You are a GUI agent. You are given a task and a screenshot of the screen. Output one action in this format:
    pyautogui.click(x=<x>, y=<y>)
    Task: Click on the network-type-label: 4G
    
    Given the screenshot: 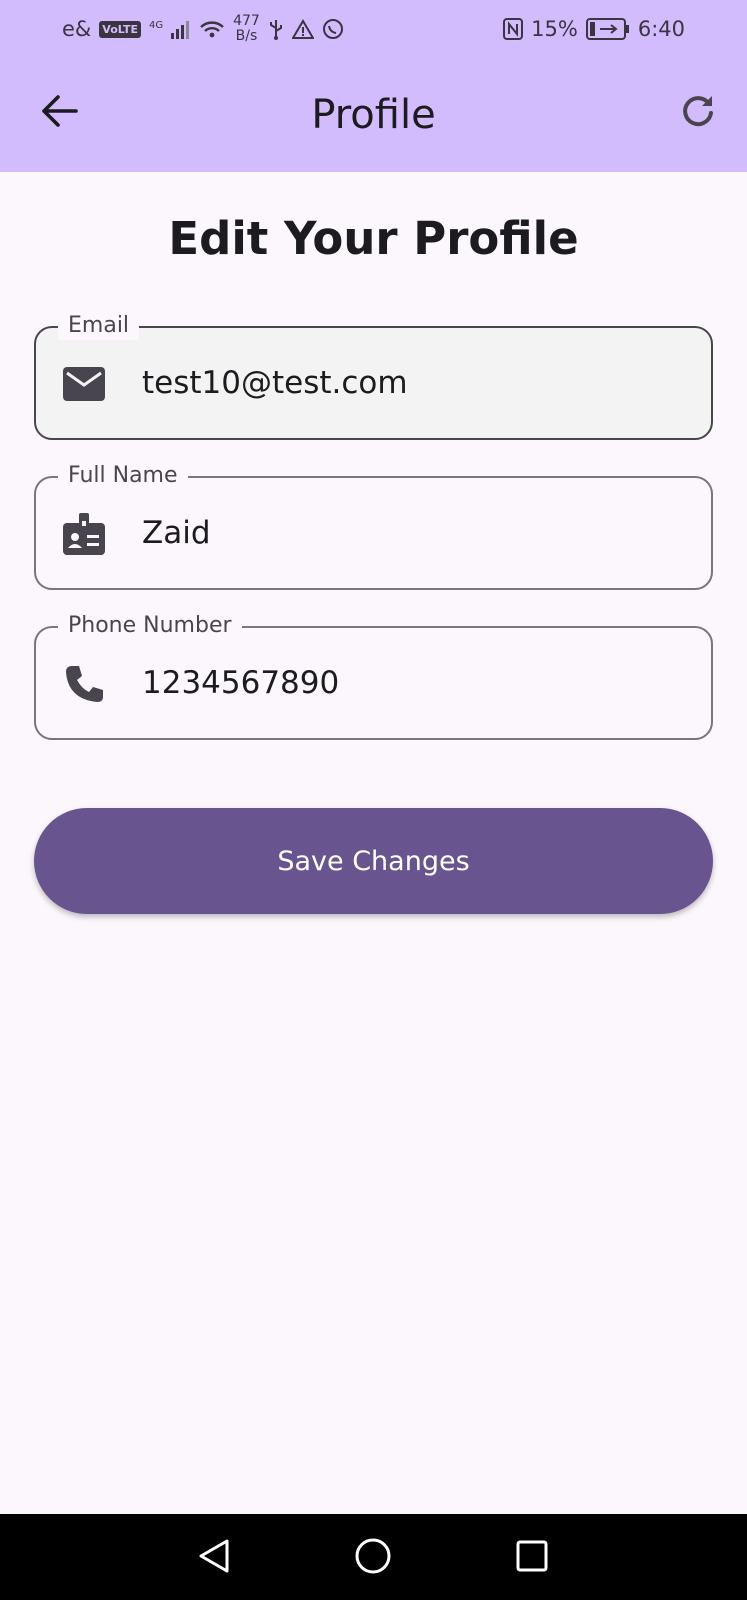 What is the action you would take?
    pyautogui.click(x=156, y=25)
    